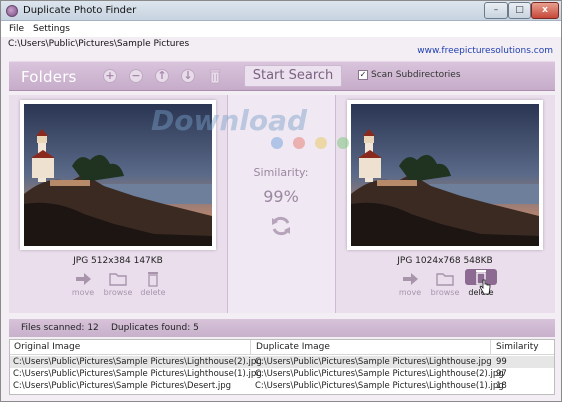  Describe the element at coordinates (496, 10) in the screenshot. I see `minimize-button: –` at that location.